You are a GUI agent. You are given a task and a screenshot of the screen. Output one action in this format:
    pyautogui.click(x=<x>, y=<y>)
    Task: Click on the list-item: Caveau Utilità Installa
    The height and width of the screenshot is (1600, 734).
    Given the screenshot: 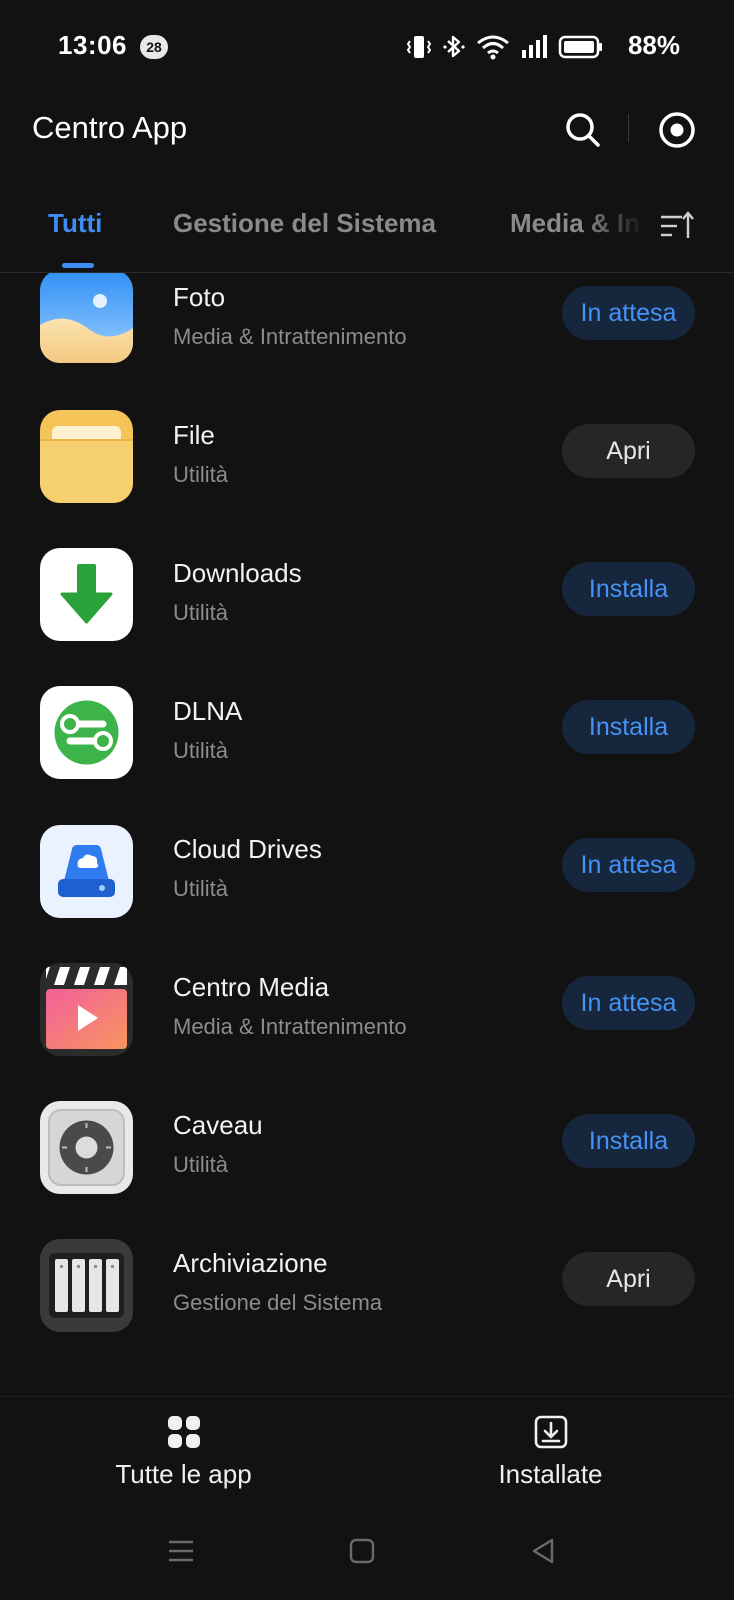 What is the action you would take?
    pyautogui.click(x=367, y=1171)
    